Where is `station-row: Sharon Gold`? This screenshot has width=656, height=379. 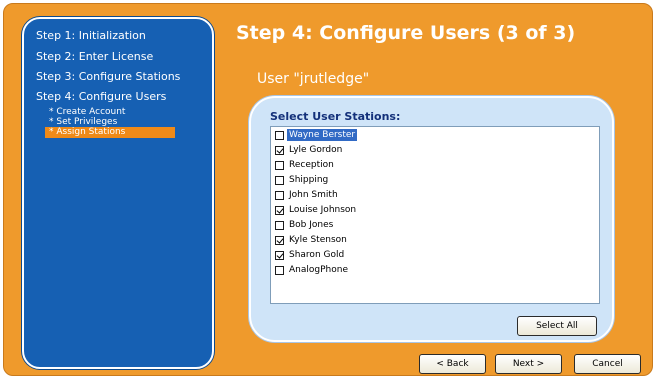
station-row: Sharon Gold is located at coordinates (310, 255).